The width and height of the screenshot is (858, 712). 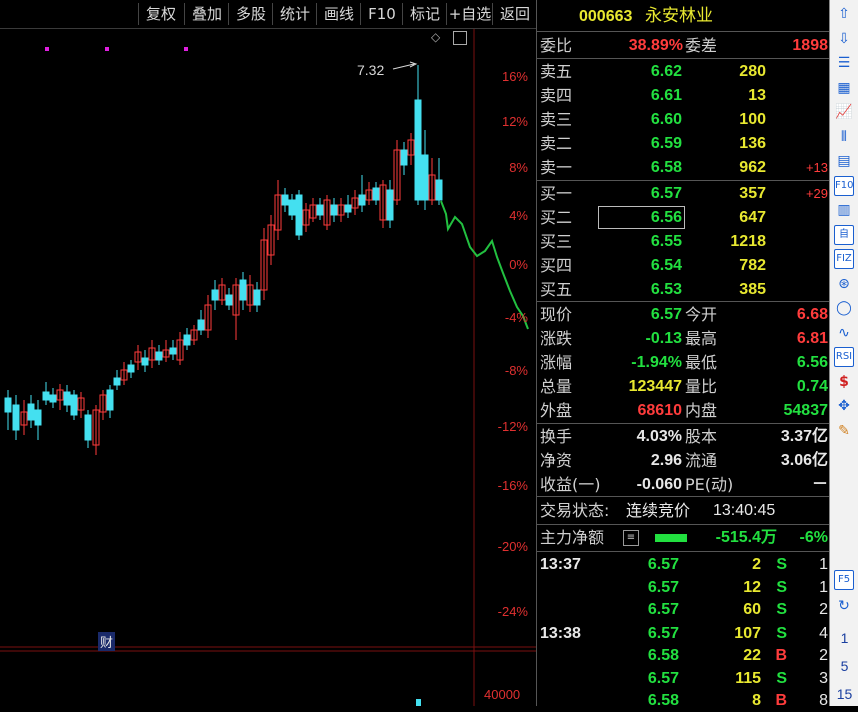 What do you see at coordinates (556, 241) in the screenshot?
I see `bid-label: 买三` at bounding box center [556, 241].